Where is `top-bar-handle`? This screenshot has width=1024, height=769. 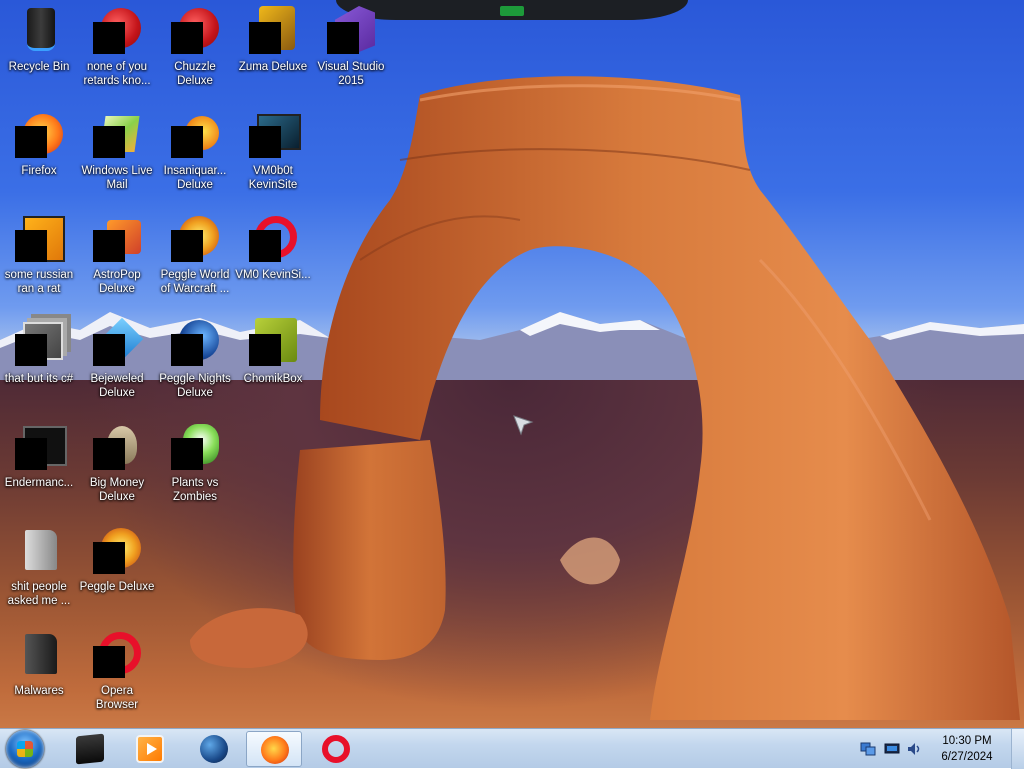 top-bar-handle is located at coordinates (512, 11).